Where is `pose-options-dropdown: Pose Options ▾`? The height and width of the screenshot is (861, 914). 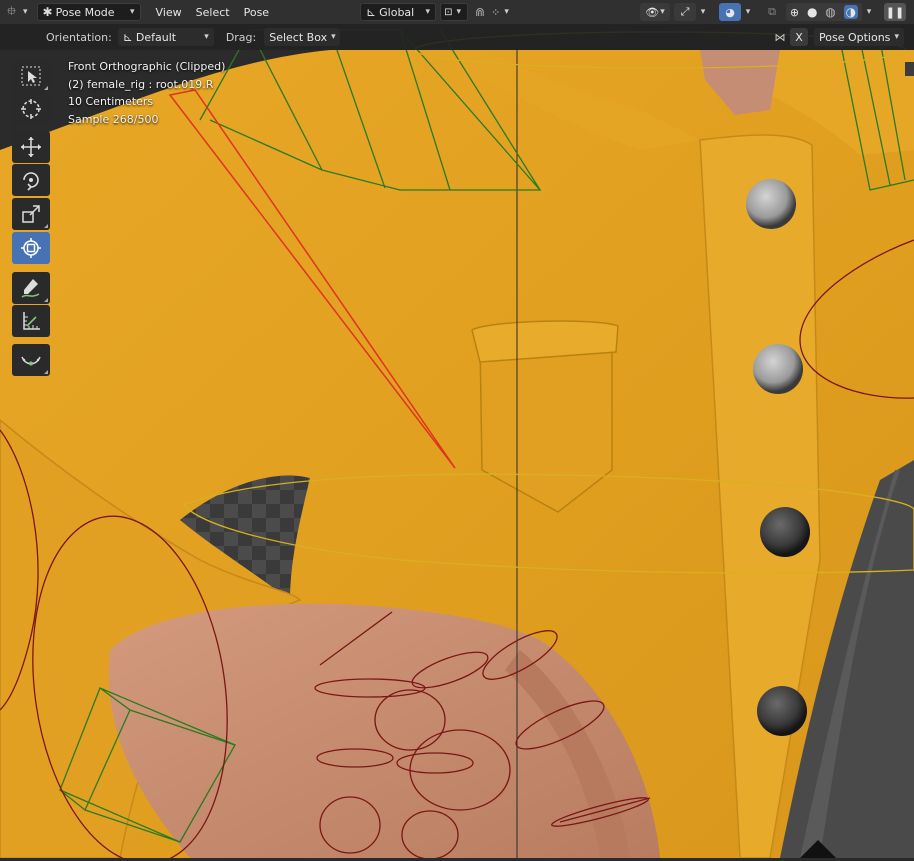 pose-options-dropdown: Pose Options ▾ is located at coordinates (859, 37).